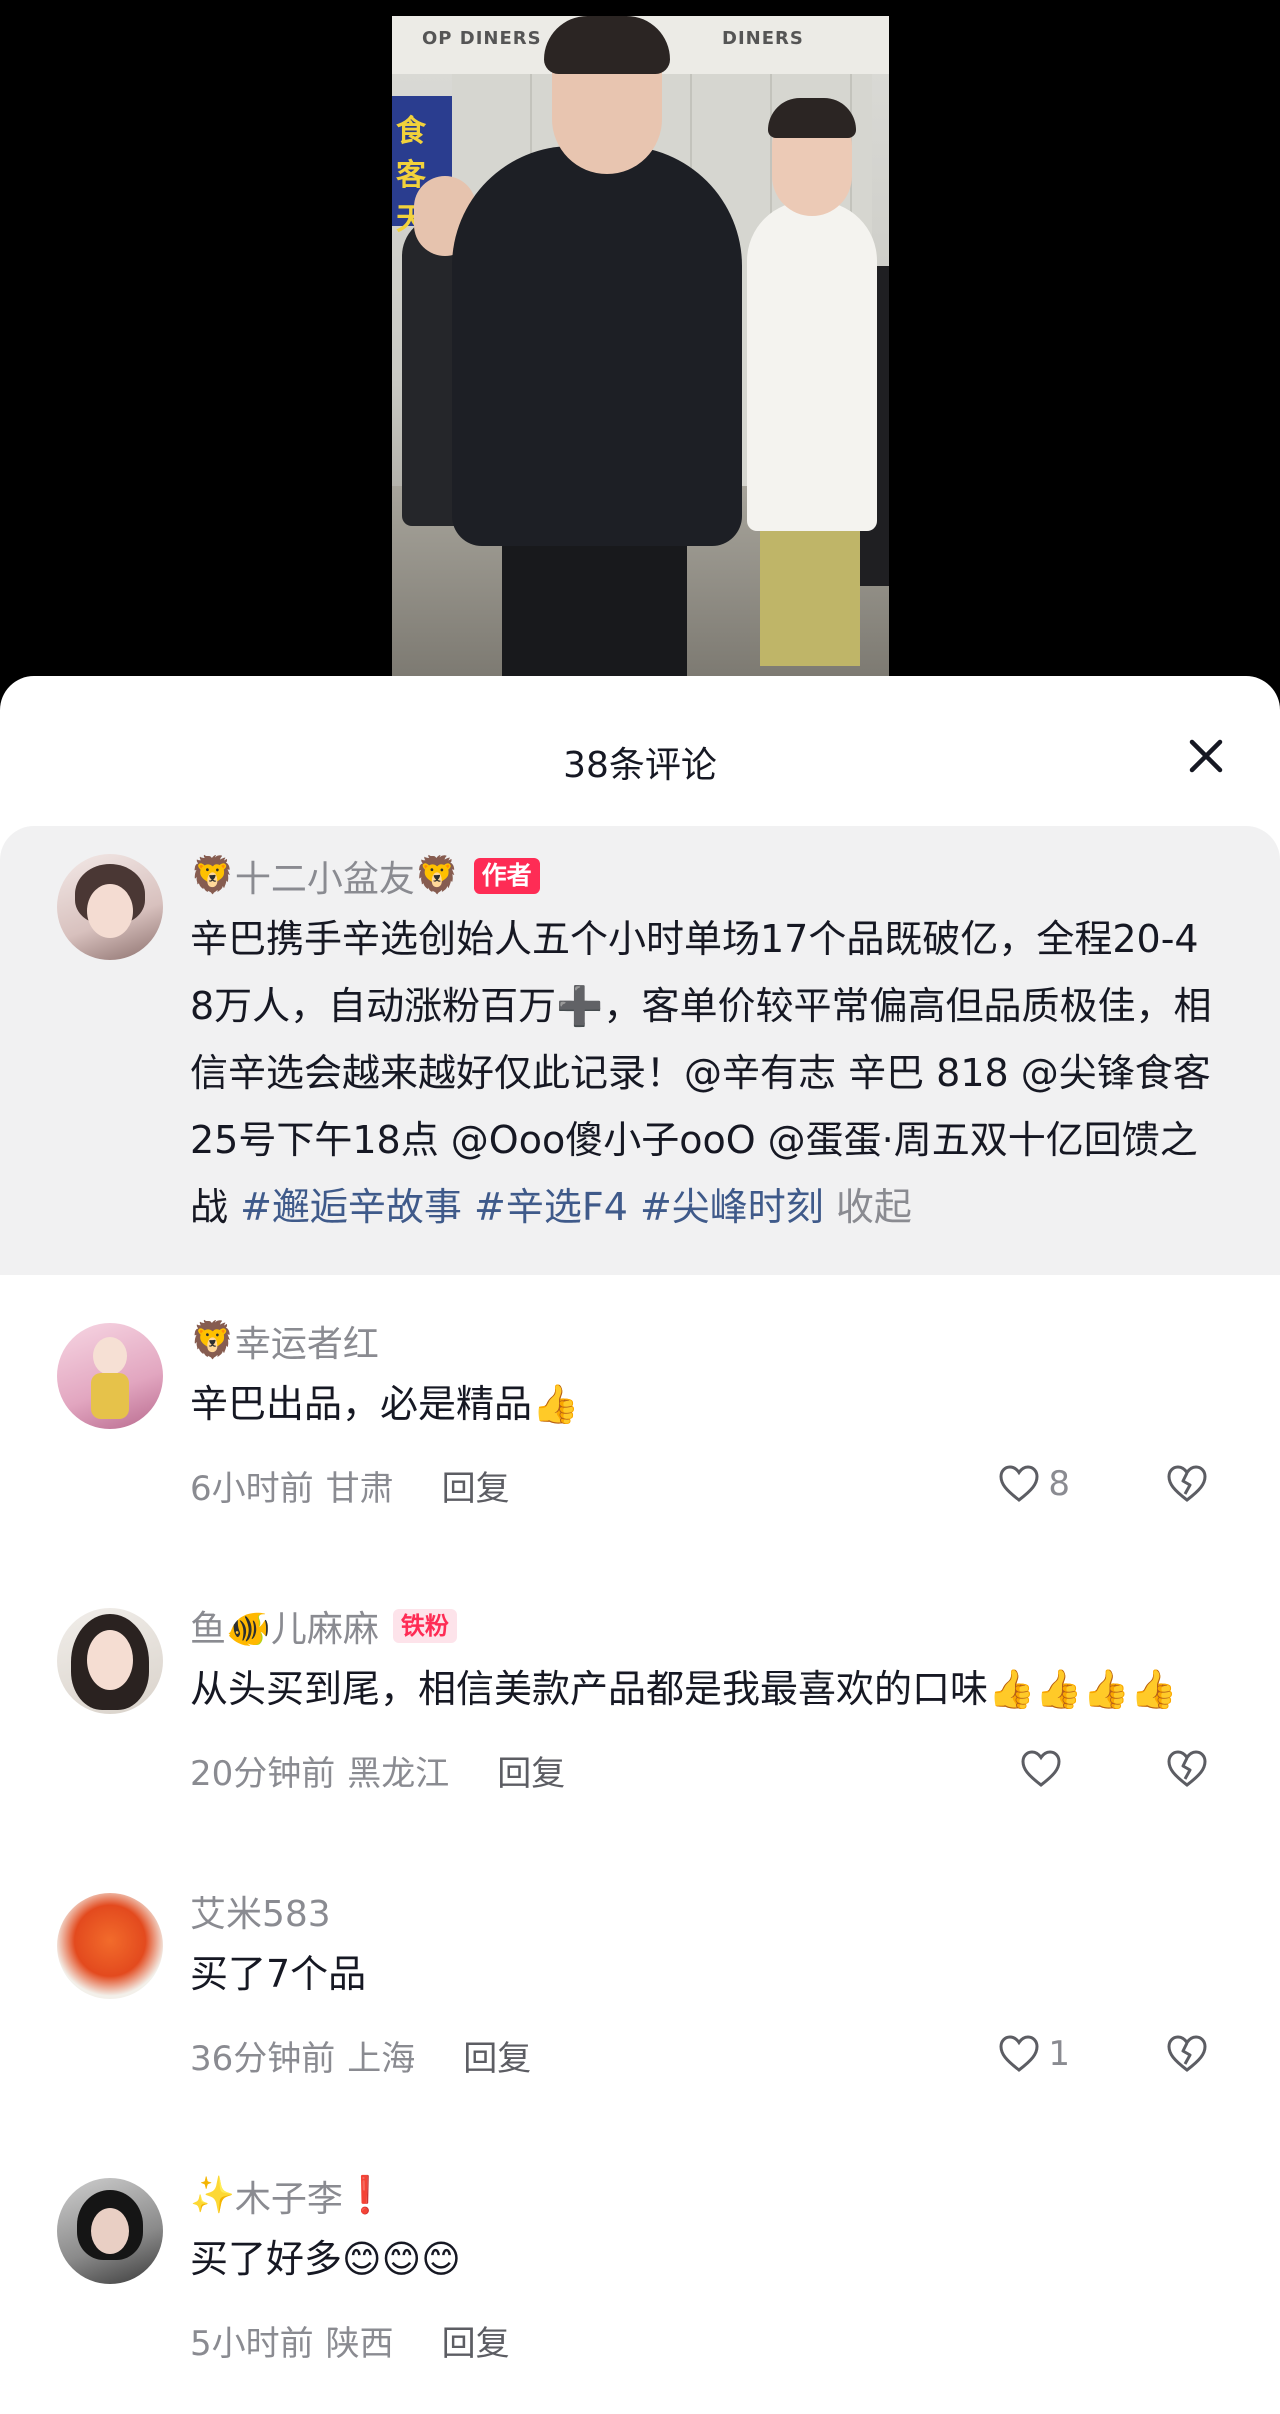 This screenshot has height=2414, width=1280. What do you see at coordinates (705, 1404) in the screenshot?
I see `comment-text: 辛巴出品，必是精品👍` at bounding box center [705, 1404].